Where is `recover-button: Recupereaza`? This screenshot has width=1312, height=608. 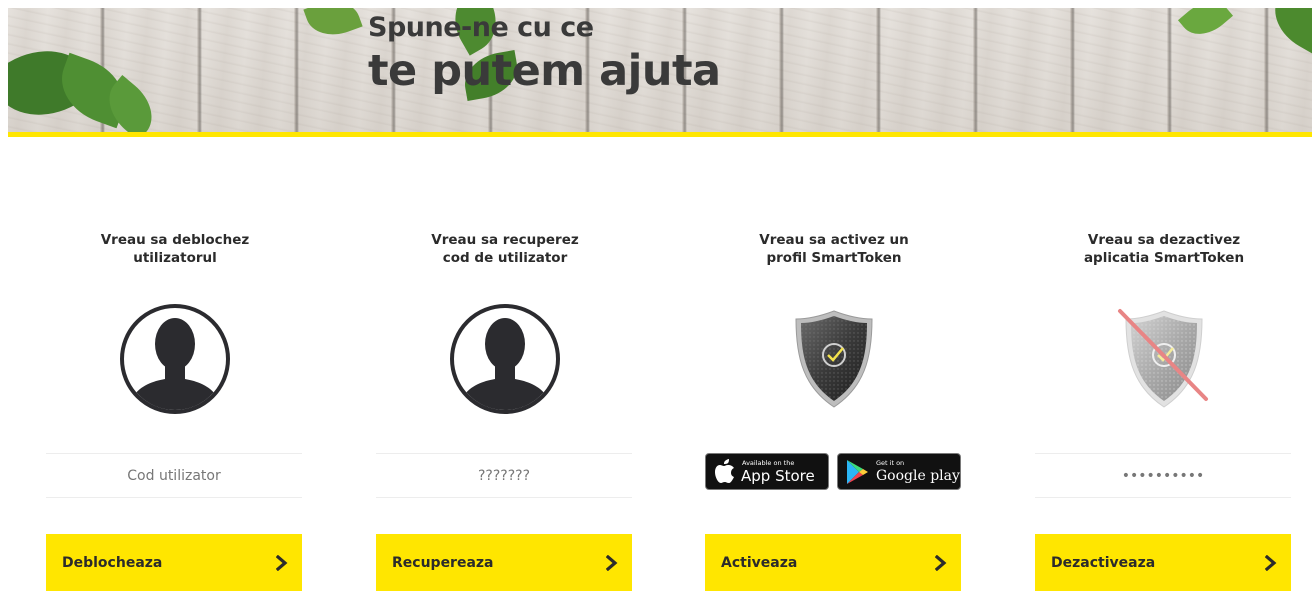
recover-button: Recupereaza is located at coordinates (504, 562).